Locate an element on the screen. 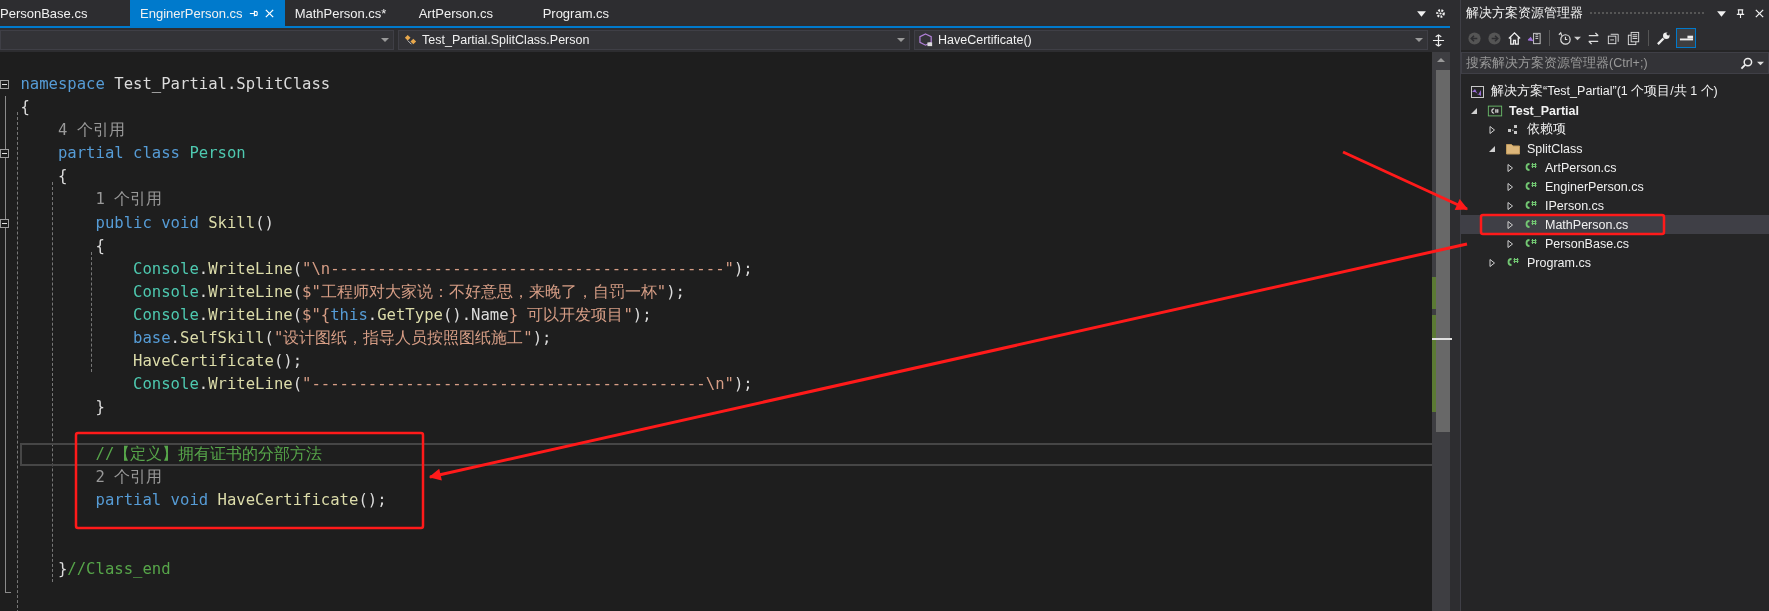  tab-label: MathPerson.cs* is located at coordinates (340, 13).